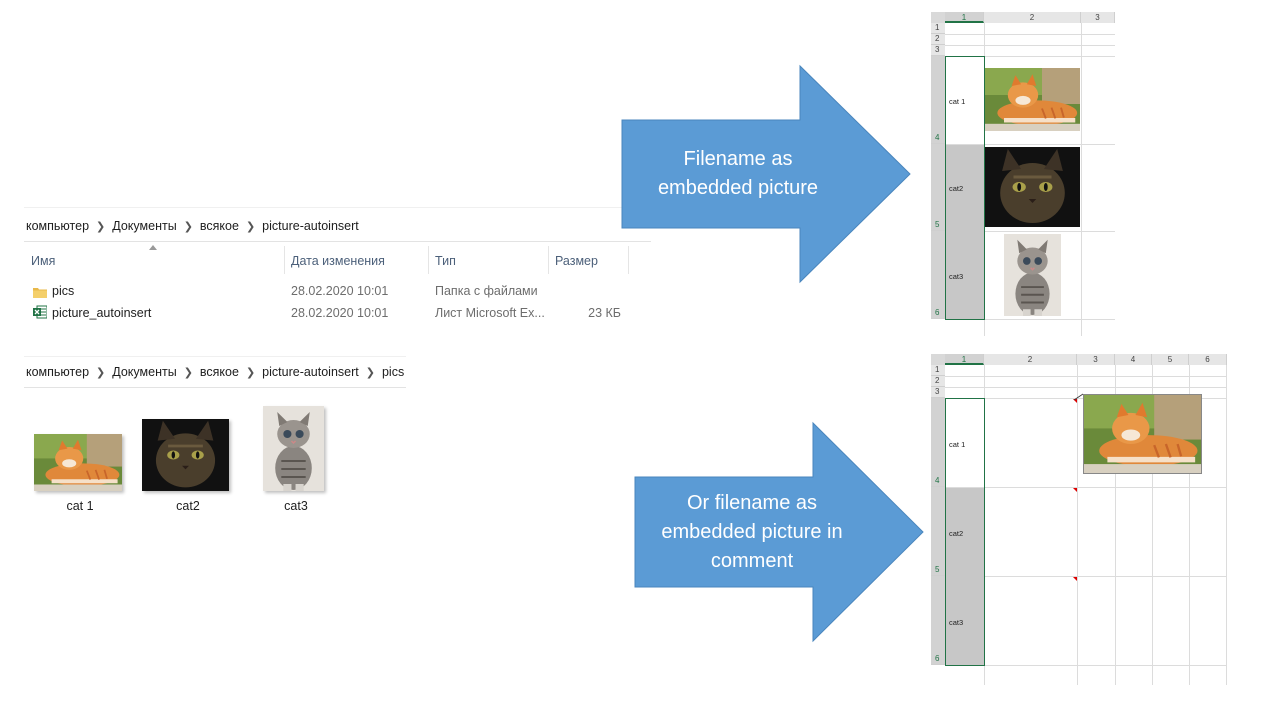  I want to click on thumbnail-caption: cat 1, so click(80, 506).